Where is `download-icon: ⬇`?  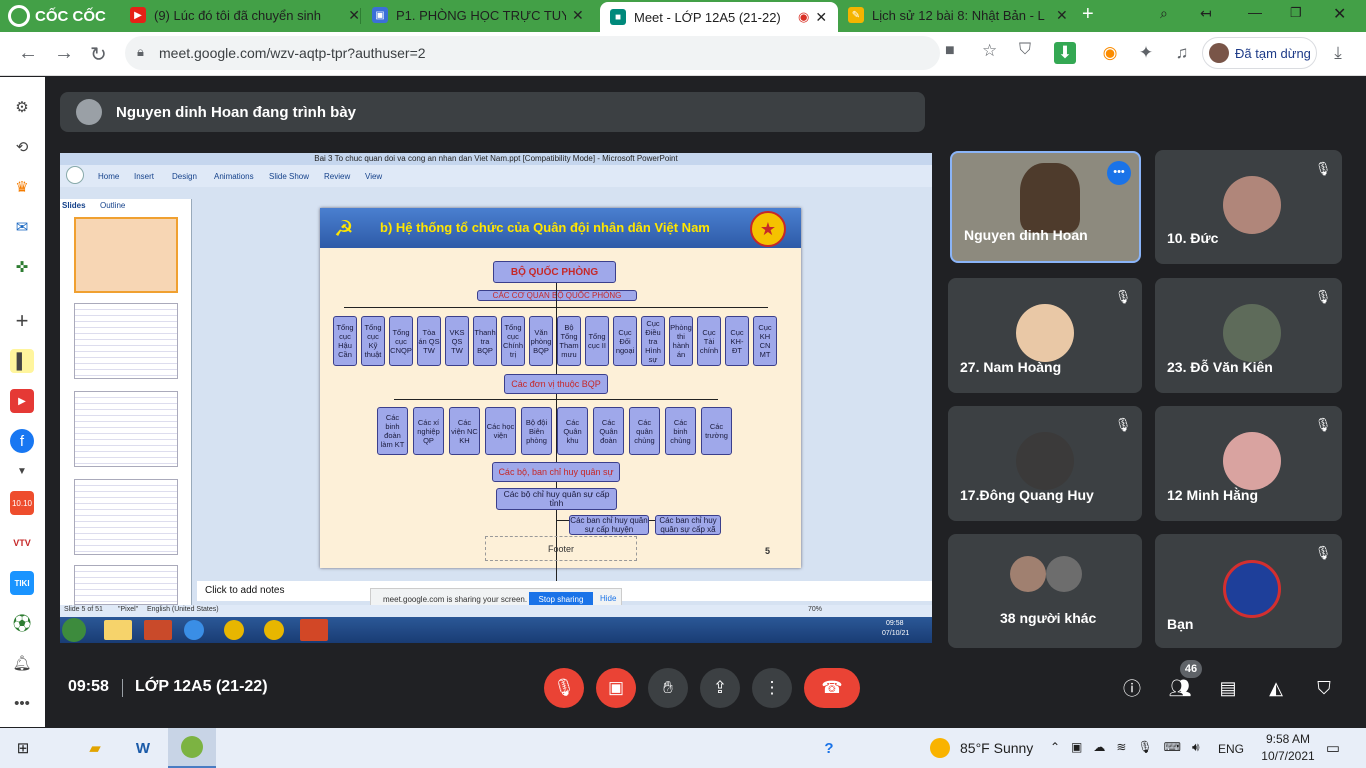 download-icon: ⬇ is located at coordinates (1065, 53).